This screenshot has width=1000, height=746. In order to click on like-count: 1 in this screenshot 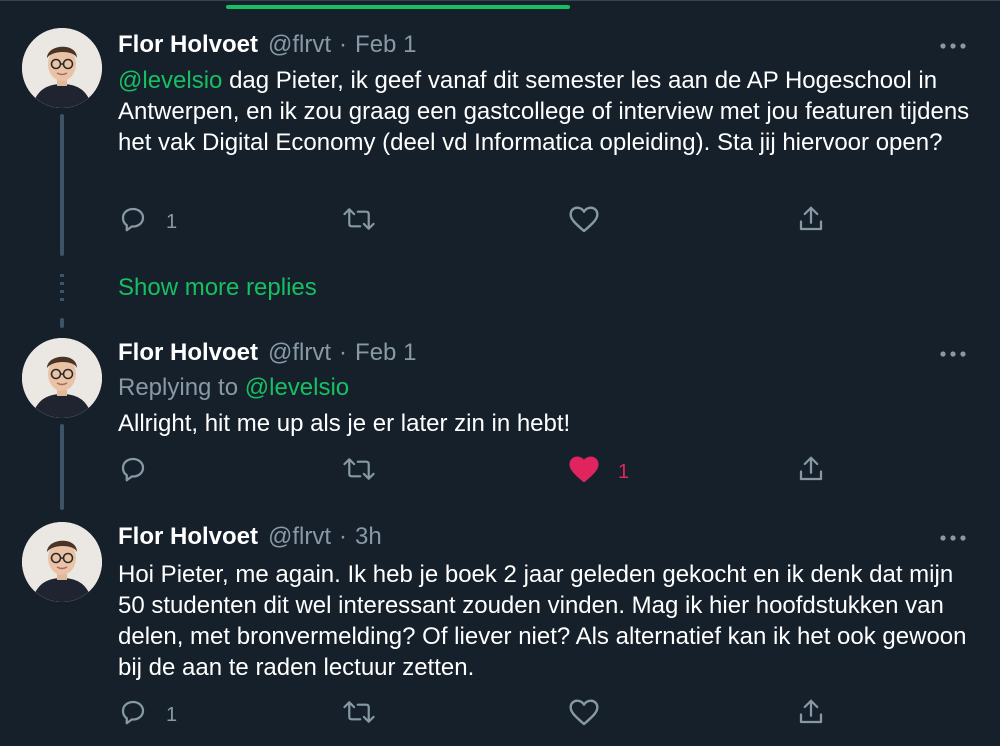, I will do `click(624, 471)`.